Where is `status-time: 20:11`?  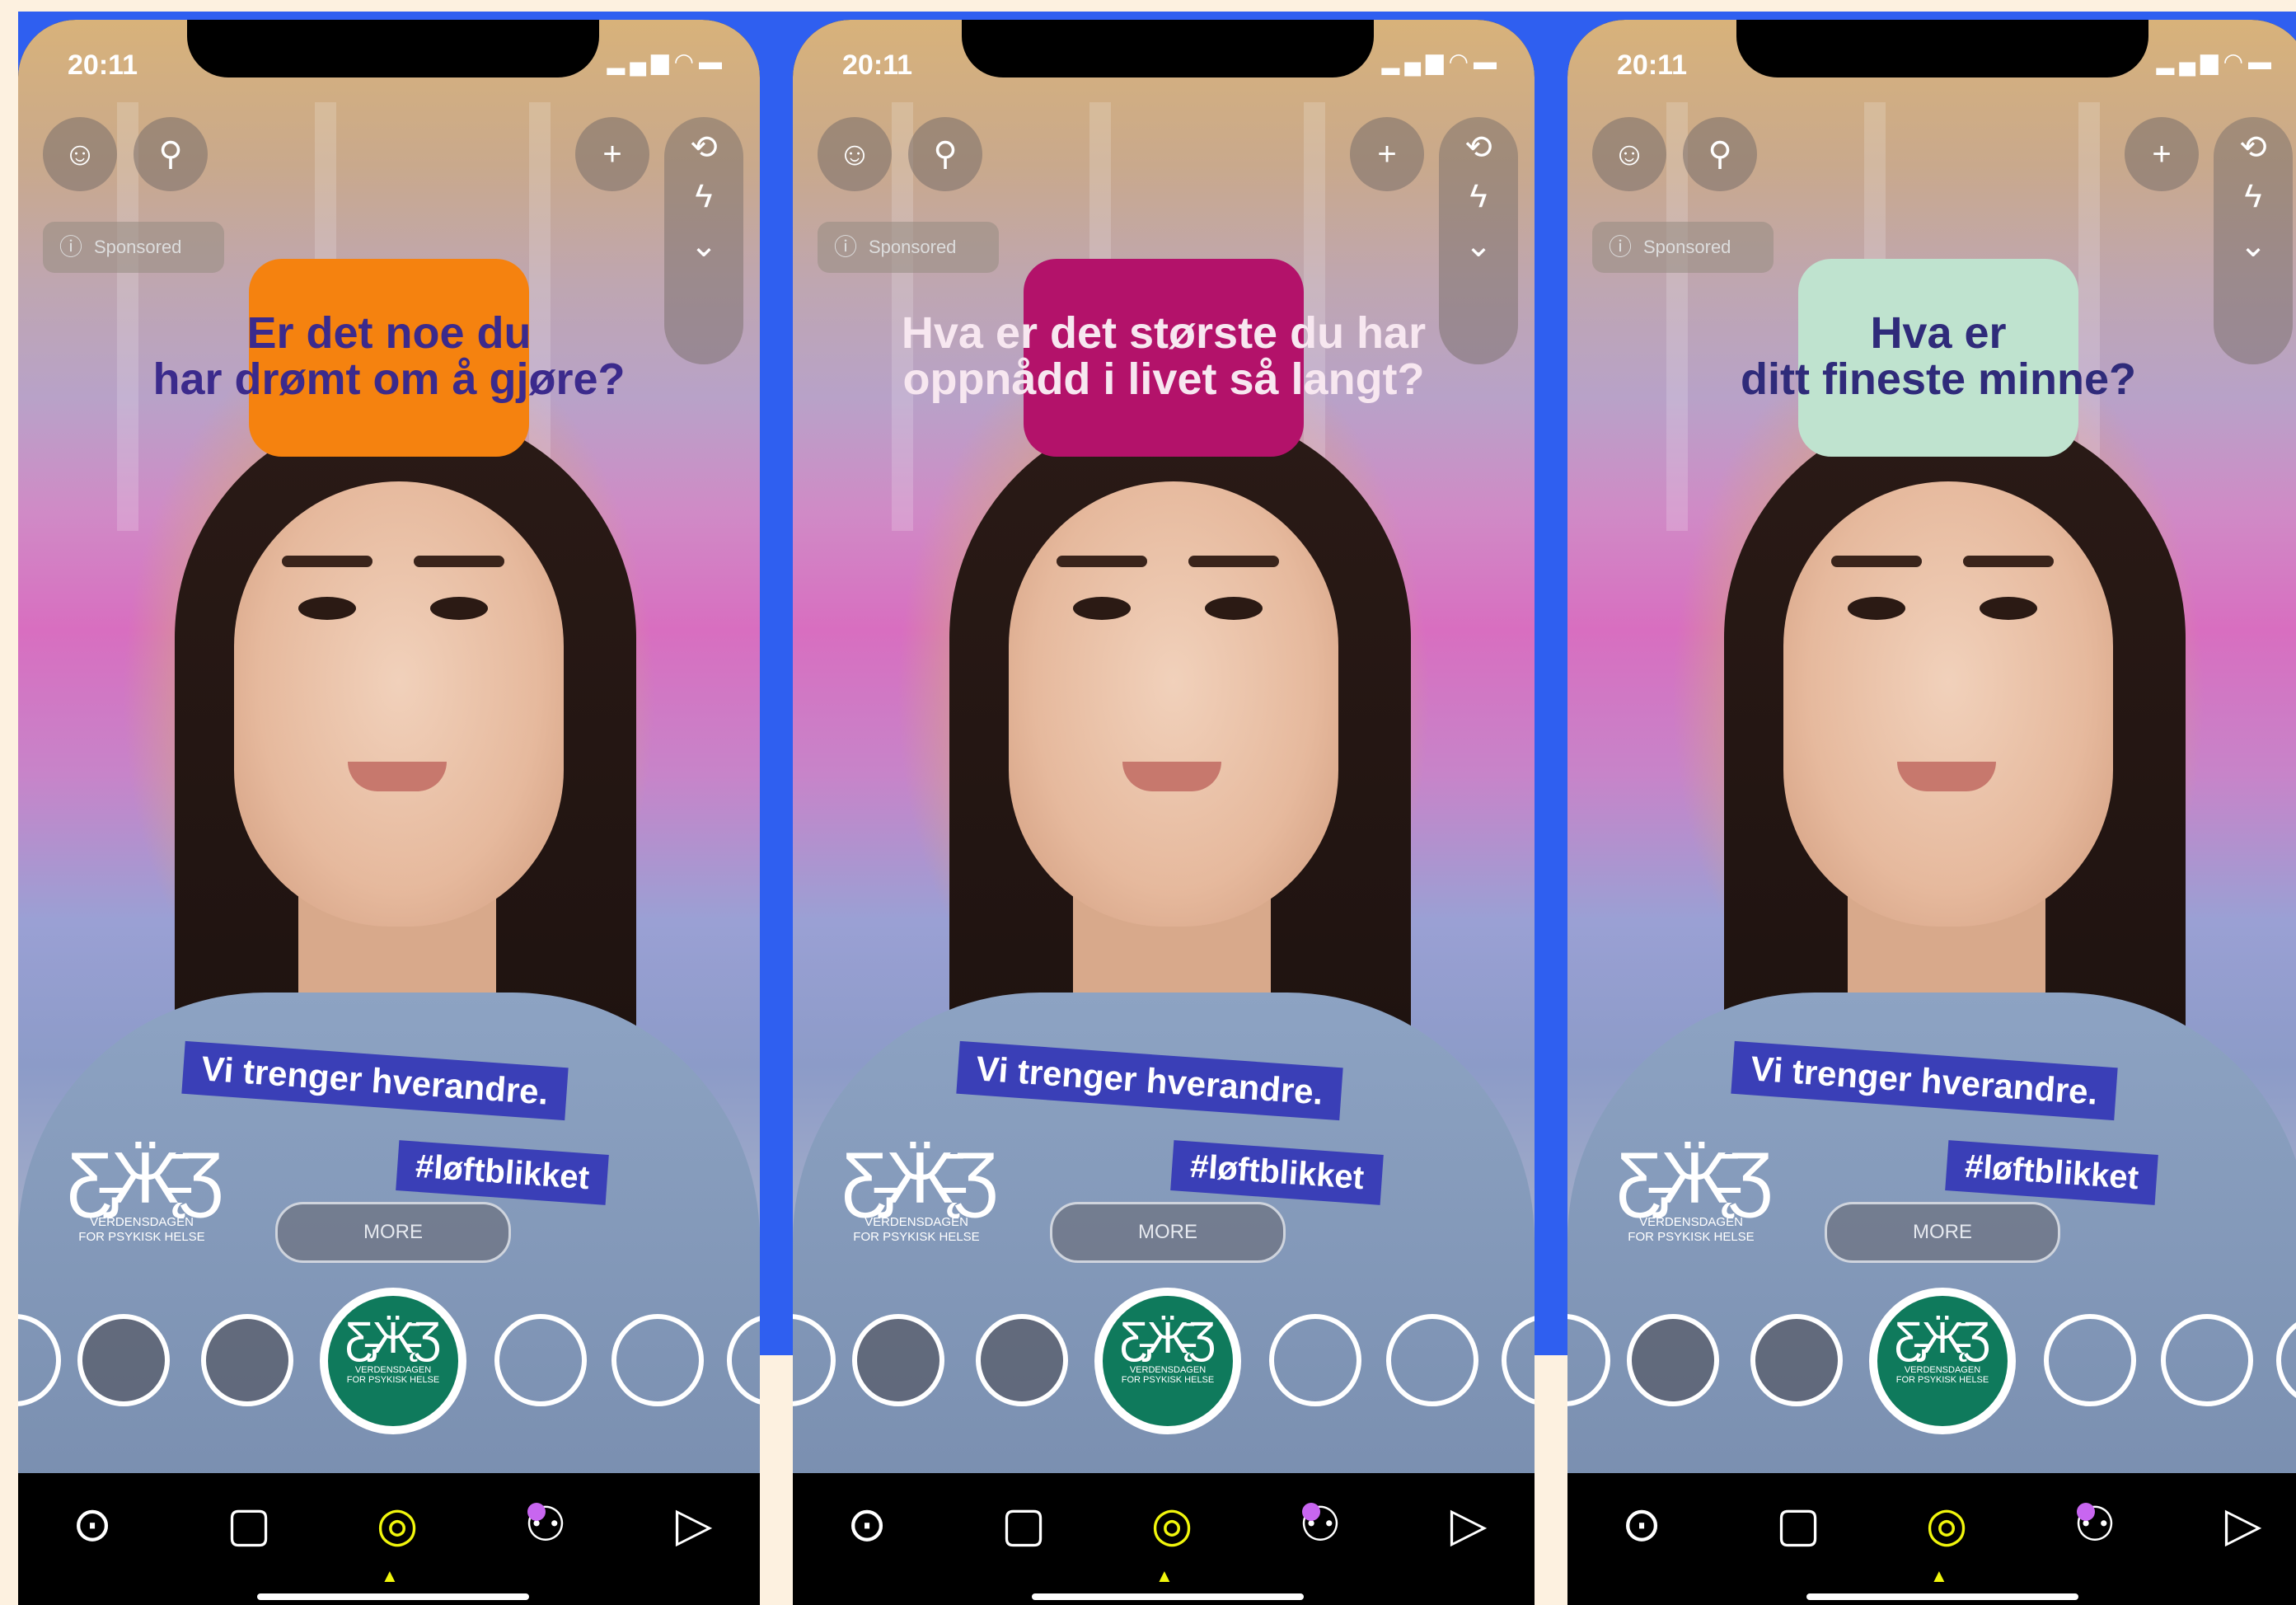
status-time: 20:11 is located at coordinates (877, 65).